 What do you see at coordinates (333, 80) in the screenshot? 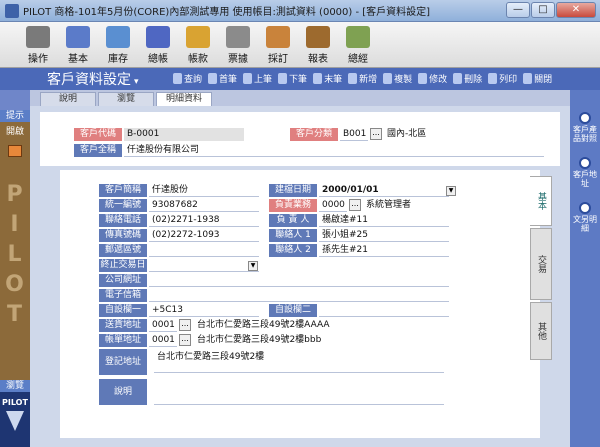
I see `nav-label: 末筆` at bounding box center [333, 80].